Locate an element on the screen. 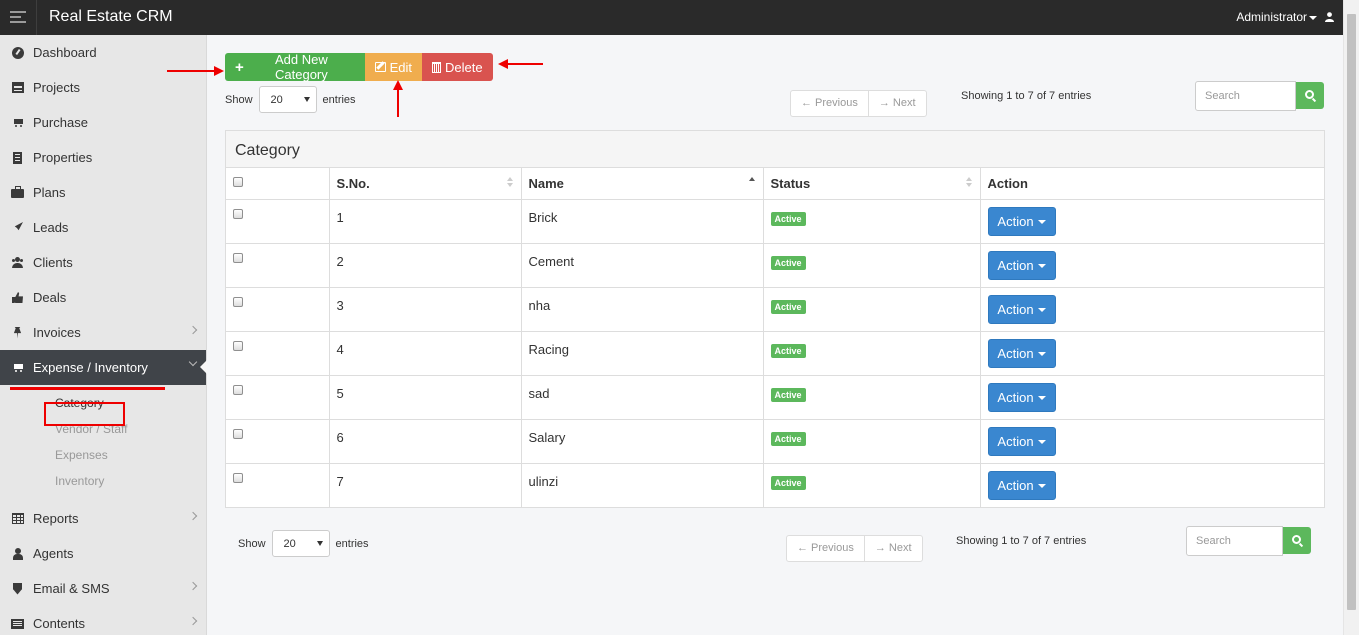 The image size is (1359, 635). sidebar-item-expense-inventory: Expense / Inventory is located at coordinates (103, 367).